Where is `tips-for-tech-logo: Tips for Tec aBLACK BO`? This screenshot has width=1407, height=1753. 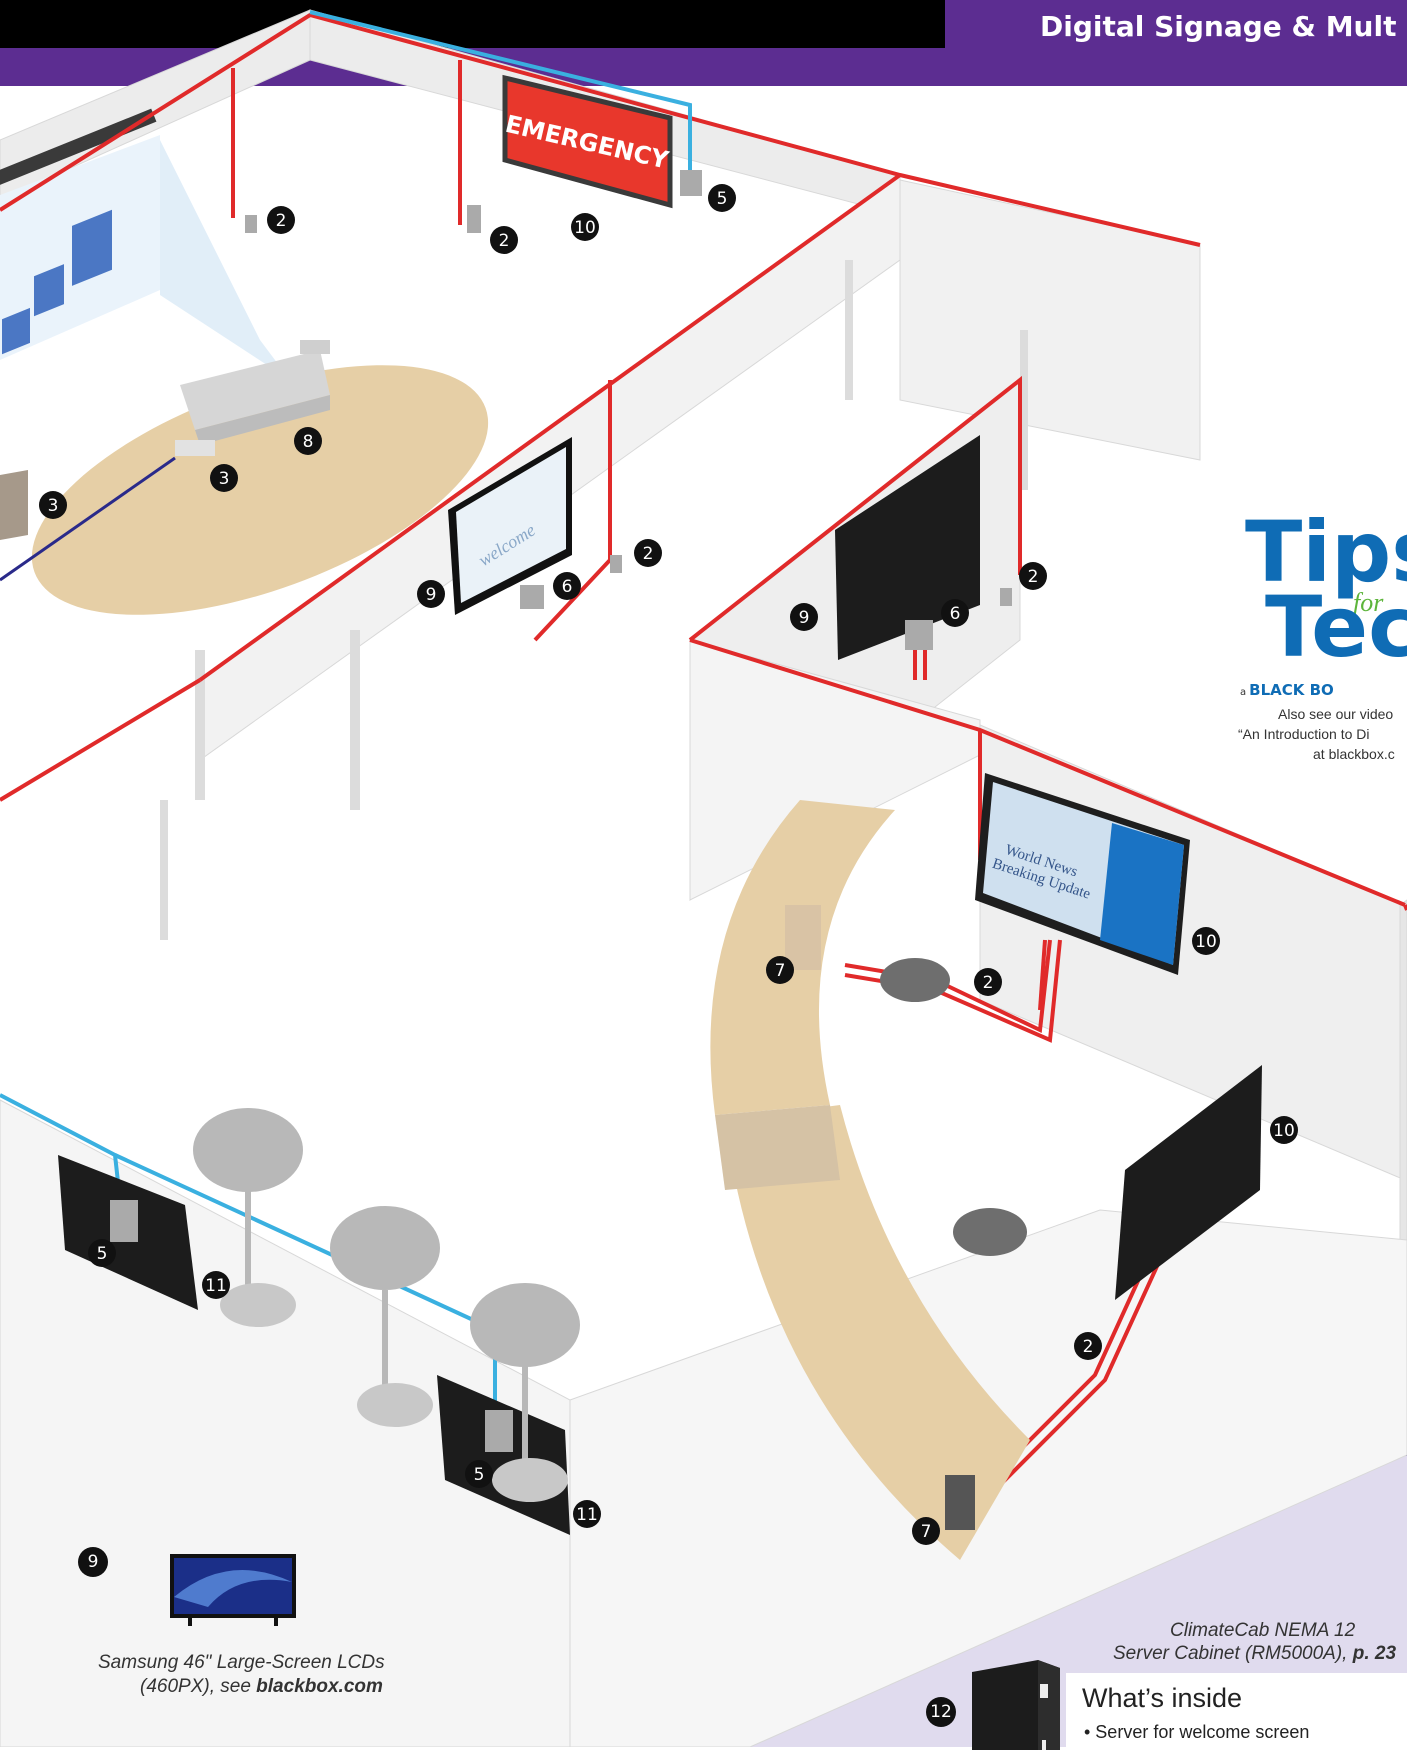 tips-for-tech-logo: Tips for Tec aBLACK BO is located at coordinates (1321, 612).